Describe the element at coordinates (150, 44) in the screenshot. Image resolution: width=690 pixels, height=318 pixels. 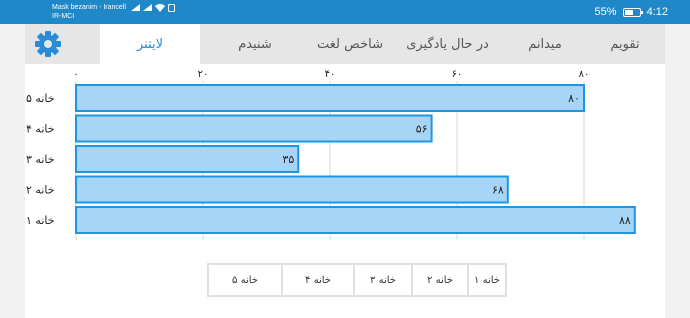
I see `tab-leitner: لایتنر` at that location.